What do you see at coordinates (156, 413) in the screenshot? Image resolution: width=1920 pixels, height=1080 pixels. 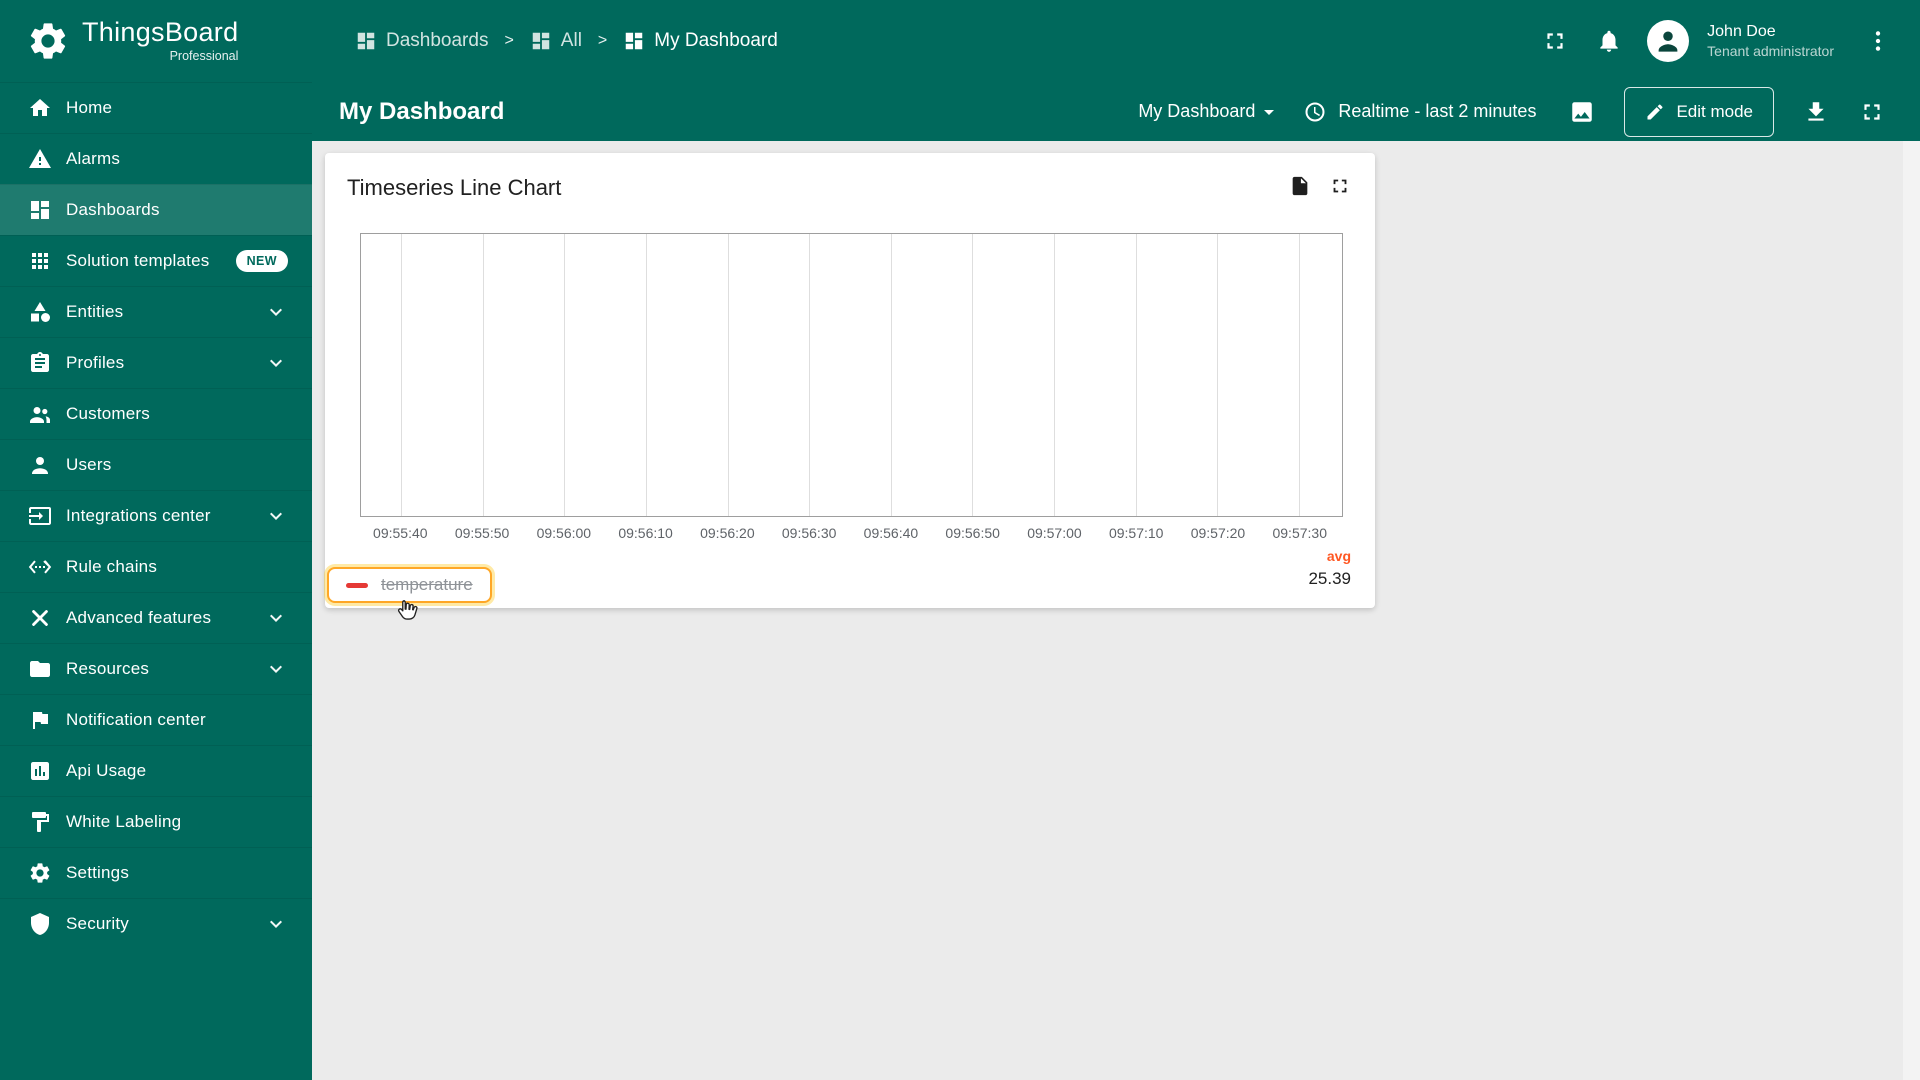 I see `sidebar-item-customers: Customers` at bounding box center [156, 413].